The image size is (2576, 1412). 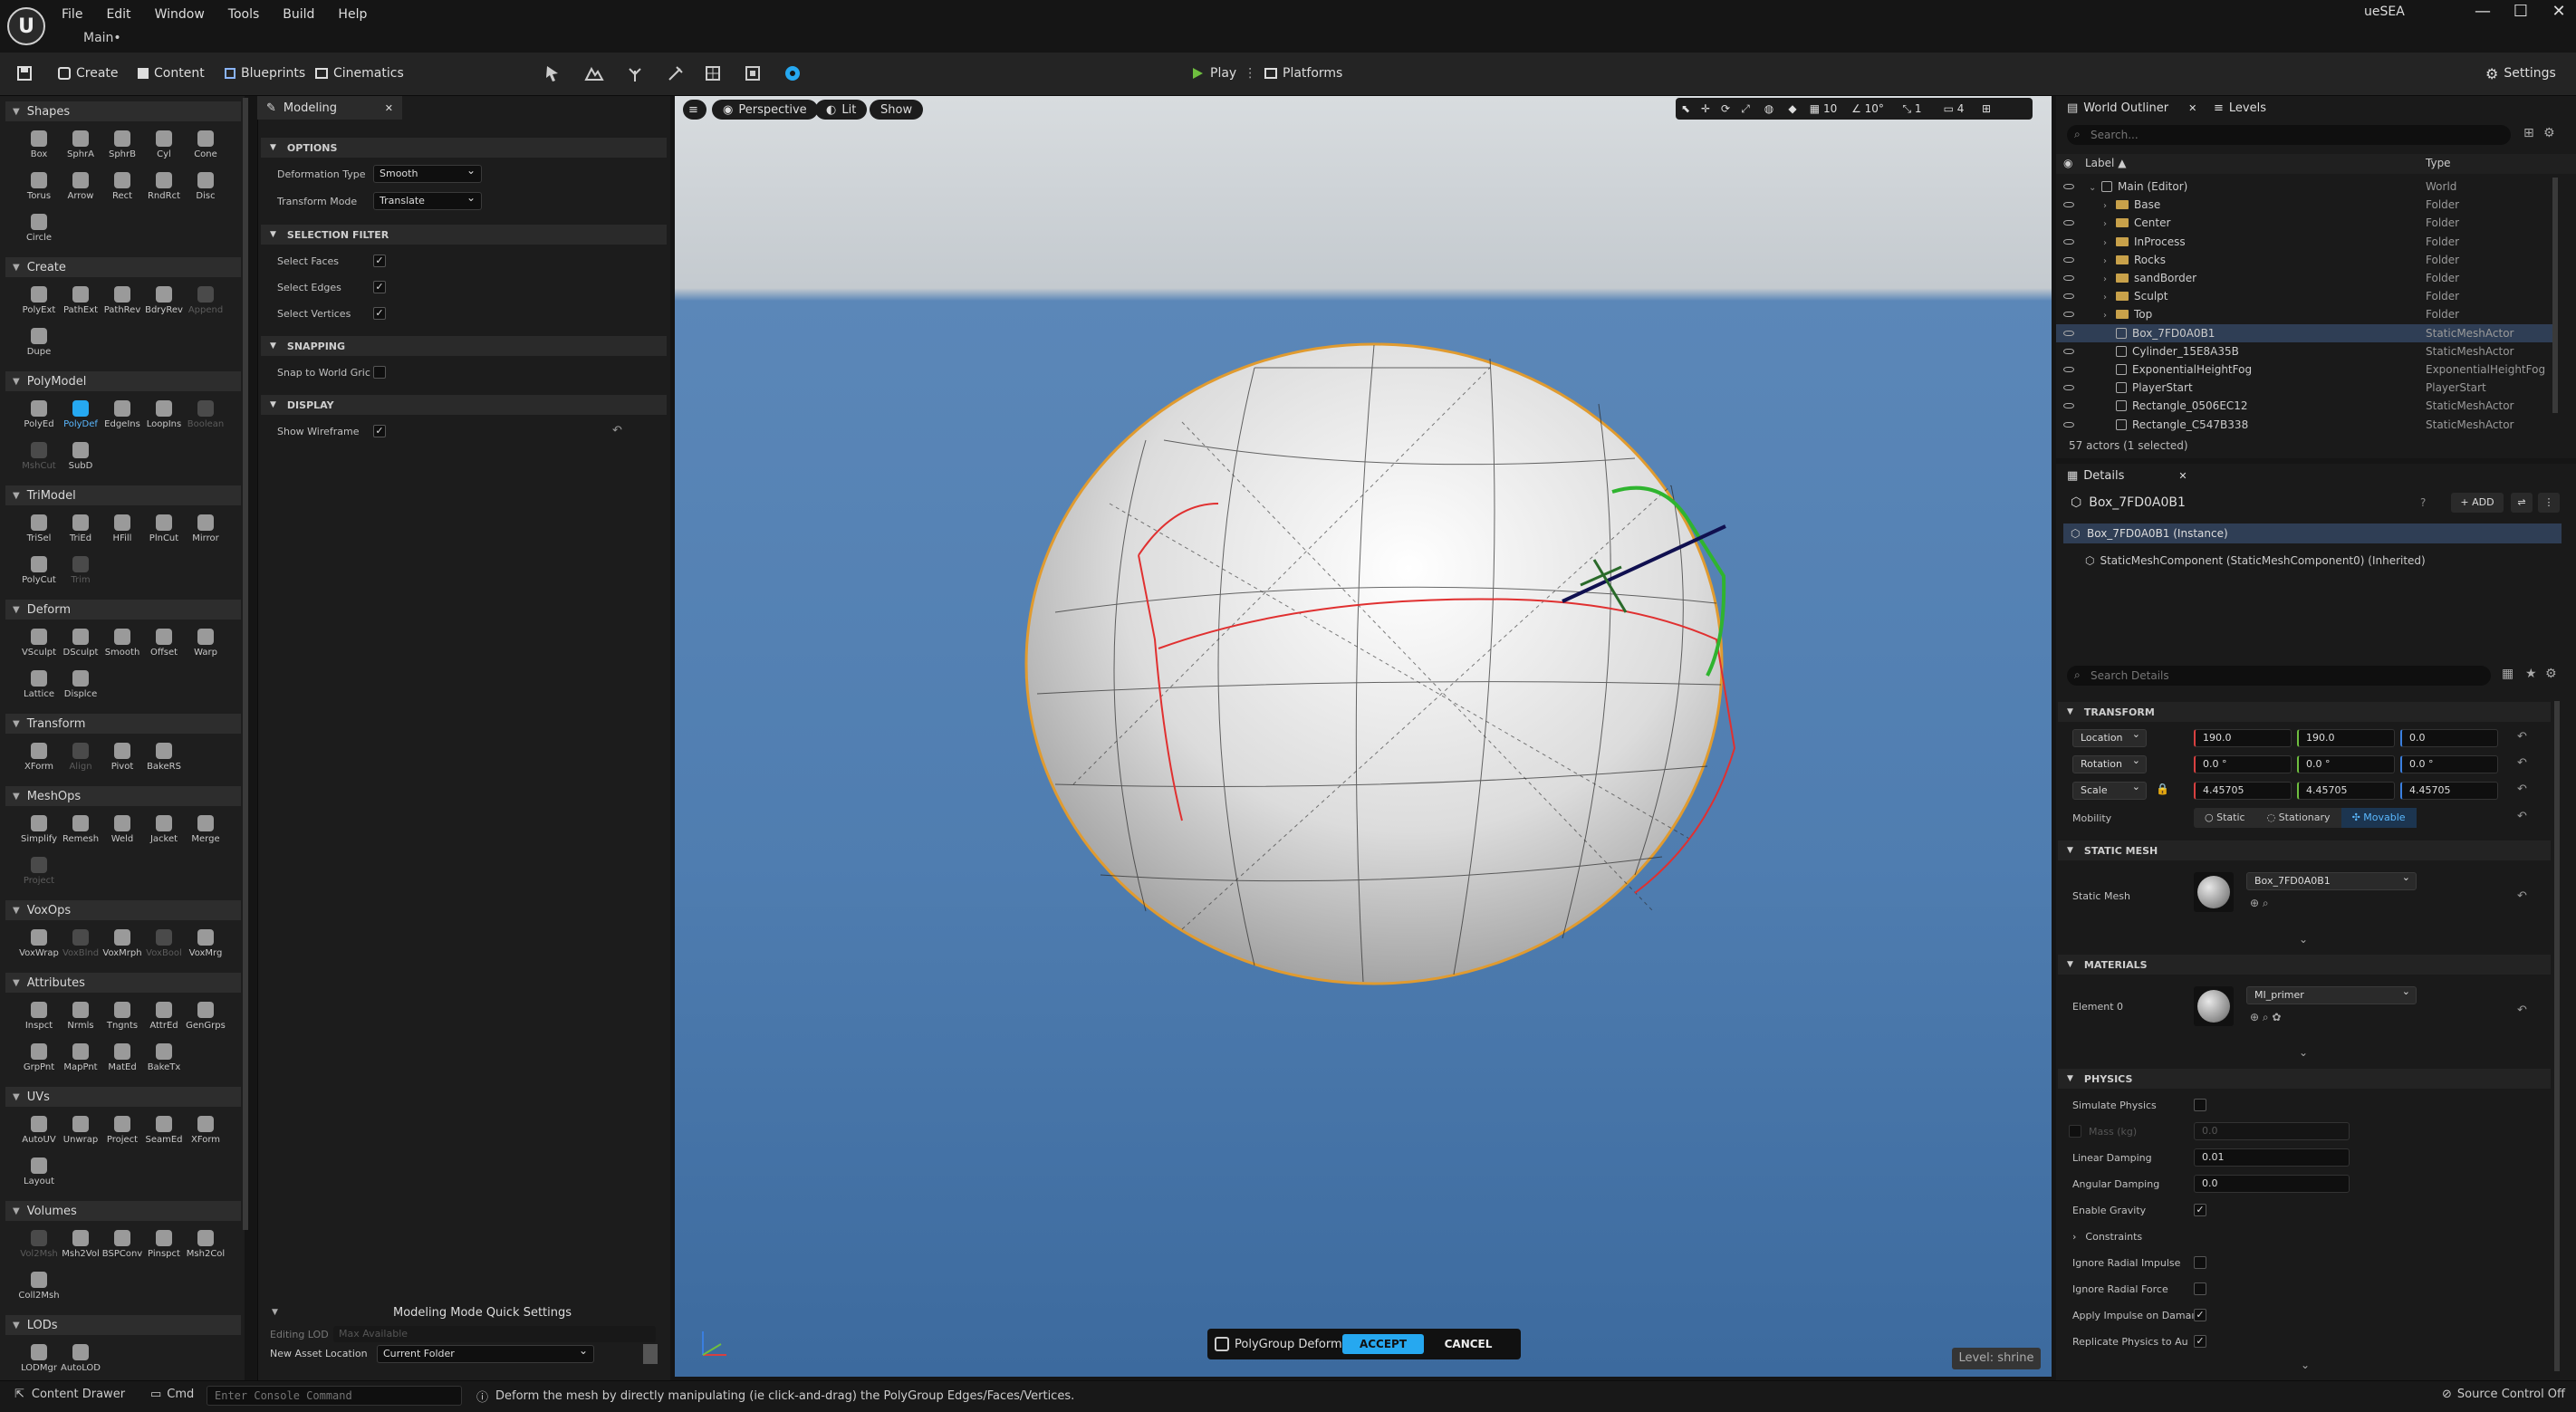 I want to click on material-browse-icons: ⊕ ⌕ ✿, so click(x=2265, y=1017).